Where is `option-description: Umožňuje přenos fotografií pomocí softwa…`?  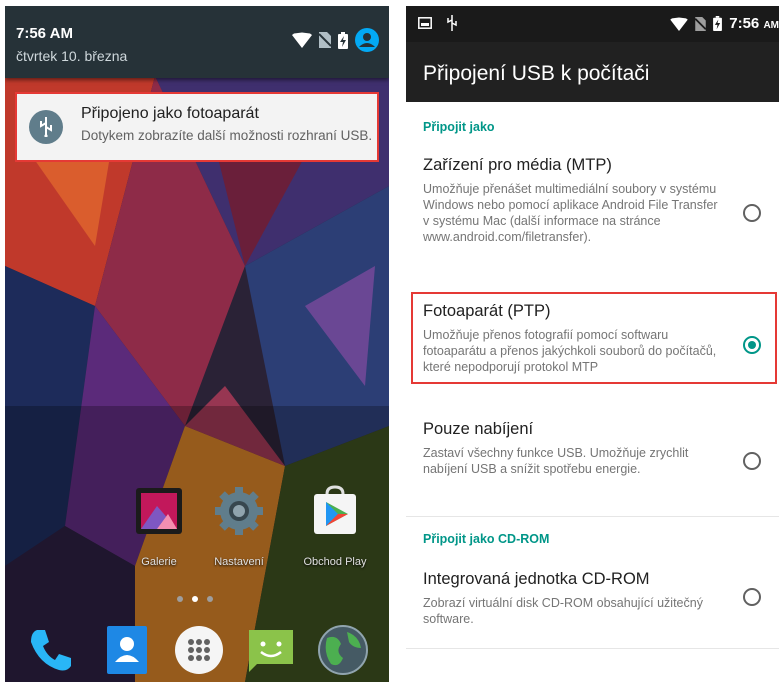 option-description: Umožňuje přenos fotografií pomocí softwa… is located at coordinates (570, 351).